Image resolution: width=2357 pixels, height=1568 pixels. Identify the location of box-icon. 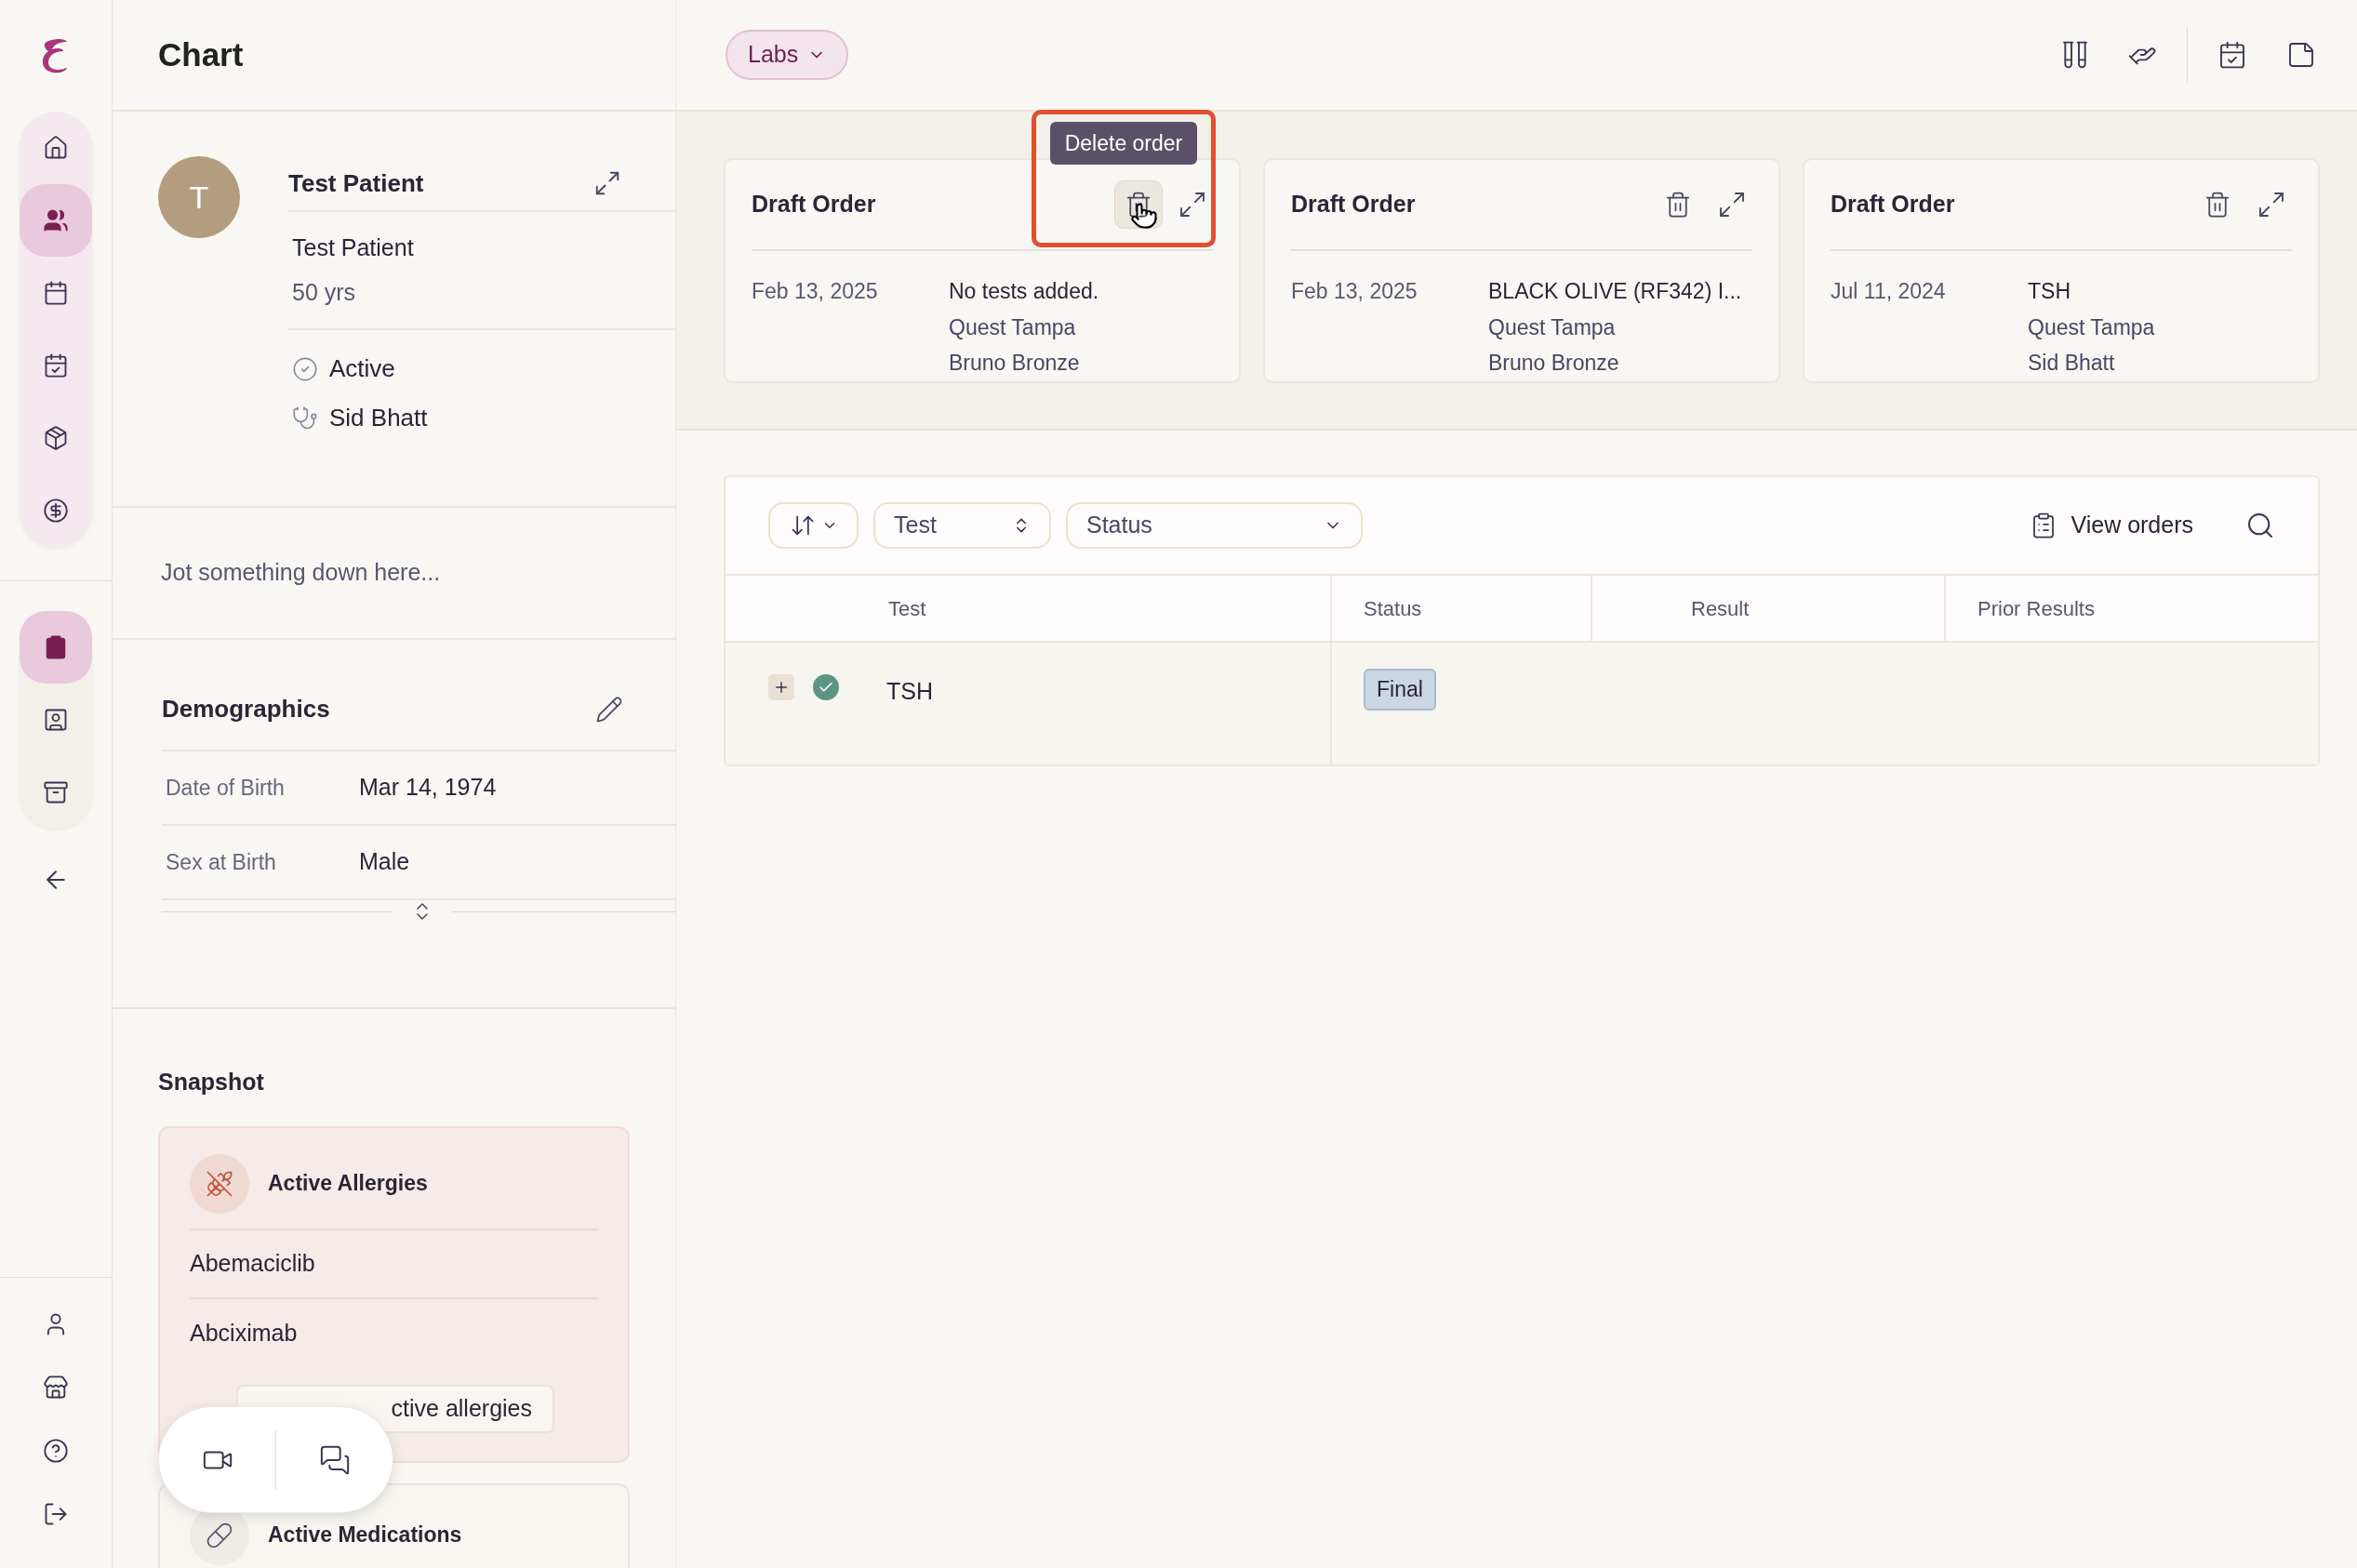
(56, 438).